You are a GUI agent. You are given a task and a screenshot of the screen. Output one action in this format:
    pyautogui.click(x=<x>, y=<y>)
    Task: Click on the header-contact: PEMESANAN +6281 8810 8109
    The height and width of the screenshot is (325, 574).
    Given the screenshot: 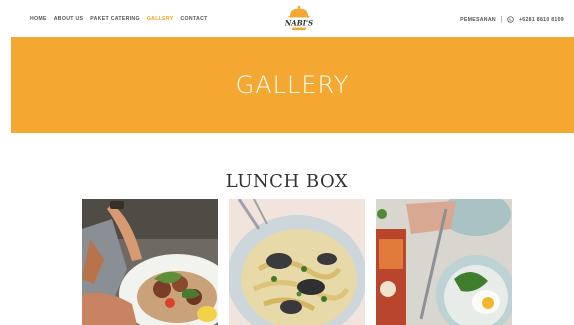 What is the action you would take?
    pyautogui.click(x=512, y=19)
    